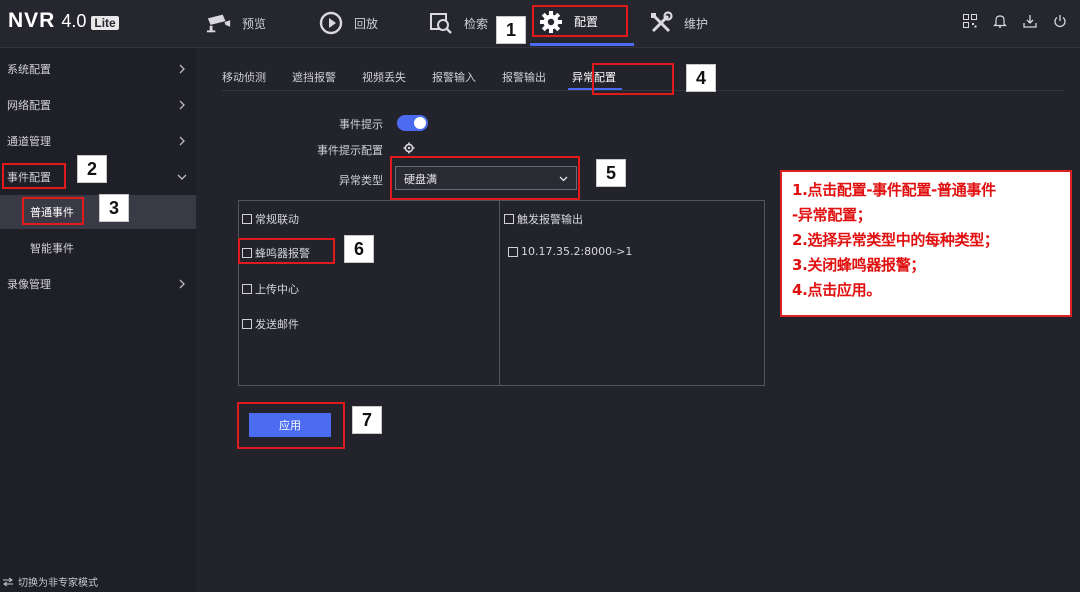 This screenshot has width=1080, height=592. I want to click on switch-mode-label: 切换为非专家模式, so click(58, 583).